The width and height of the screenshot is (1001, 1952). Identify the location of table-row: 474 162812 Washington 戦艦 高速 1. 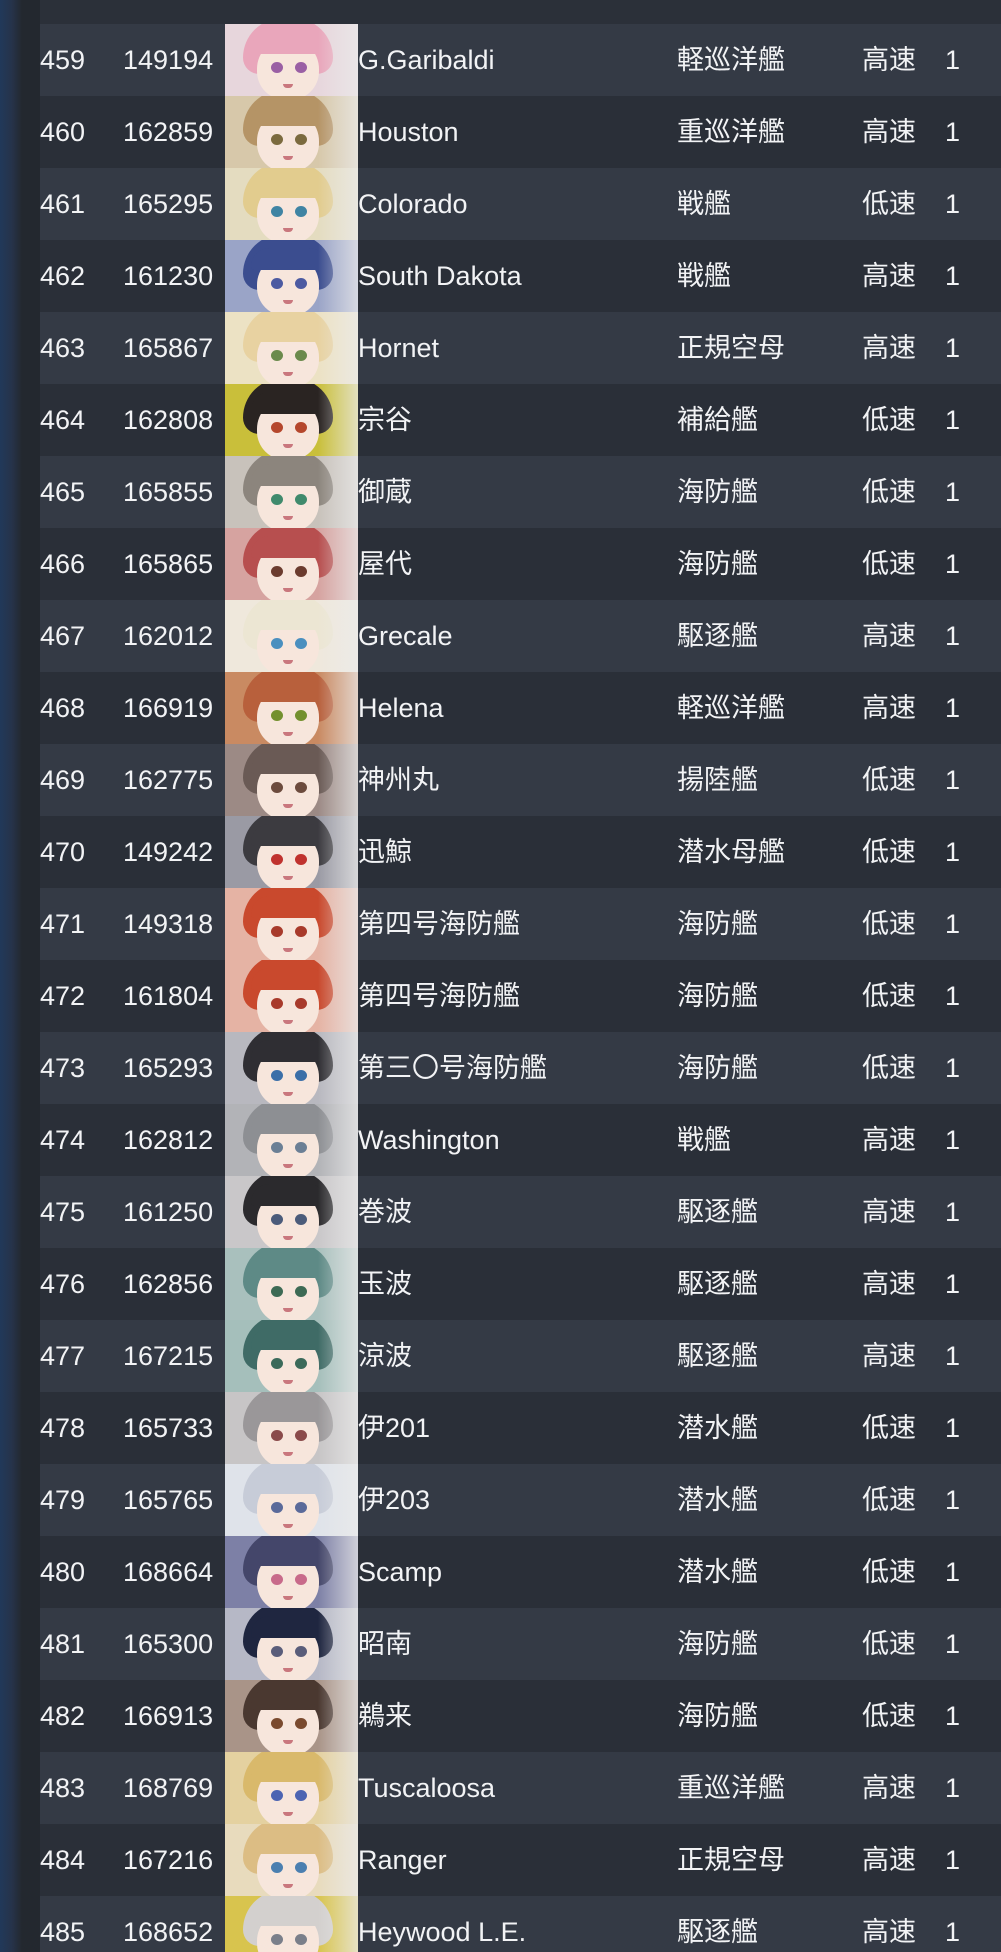
(520, 1140).